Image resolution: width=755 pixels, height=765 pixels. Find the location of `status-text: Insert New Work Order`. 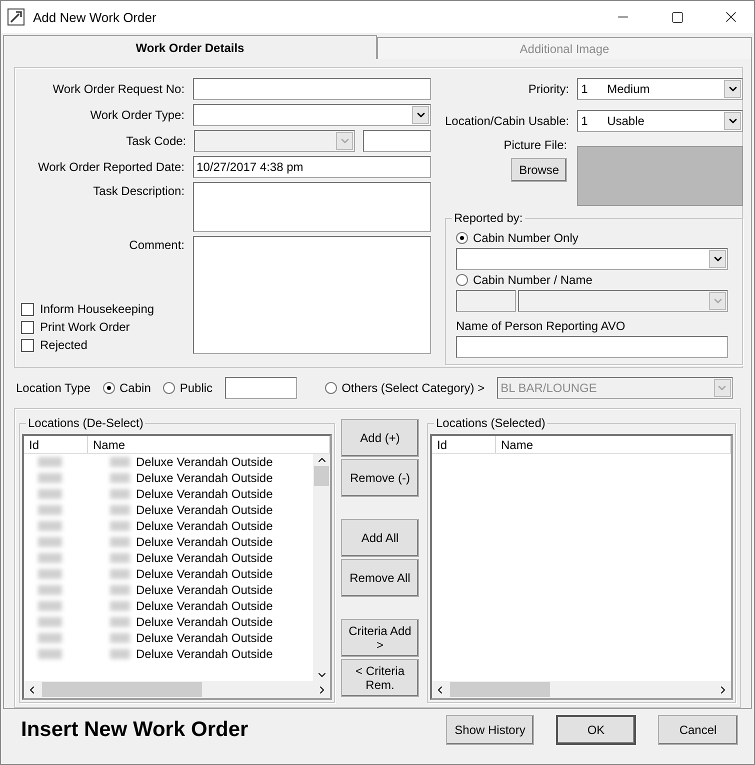

status-text: Insert New Work Order is located at coordinates (135, 730).